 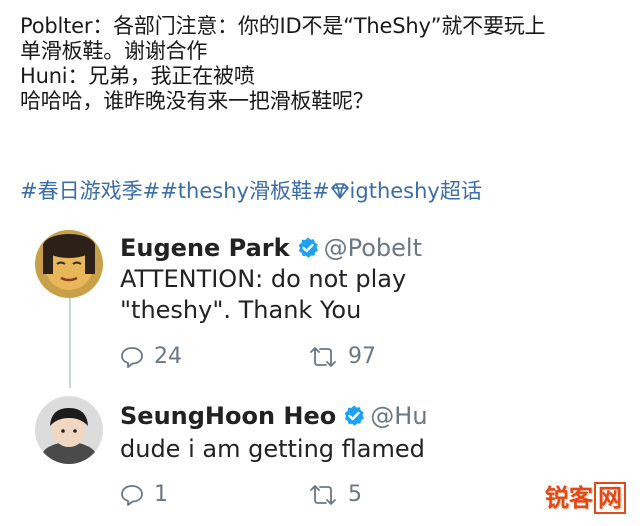 I want to click on tweet-header: Eugene Park @Pobelt, so click(x=271, y=248).